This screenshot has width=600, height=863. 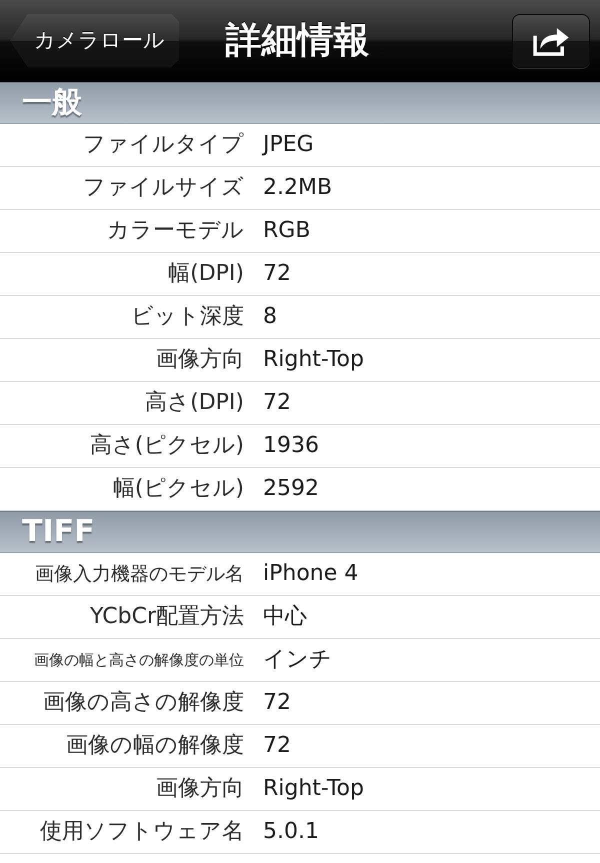 I want to click on row-value: iPhone 4, so click(x=310, y=574).